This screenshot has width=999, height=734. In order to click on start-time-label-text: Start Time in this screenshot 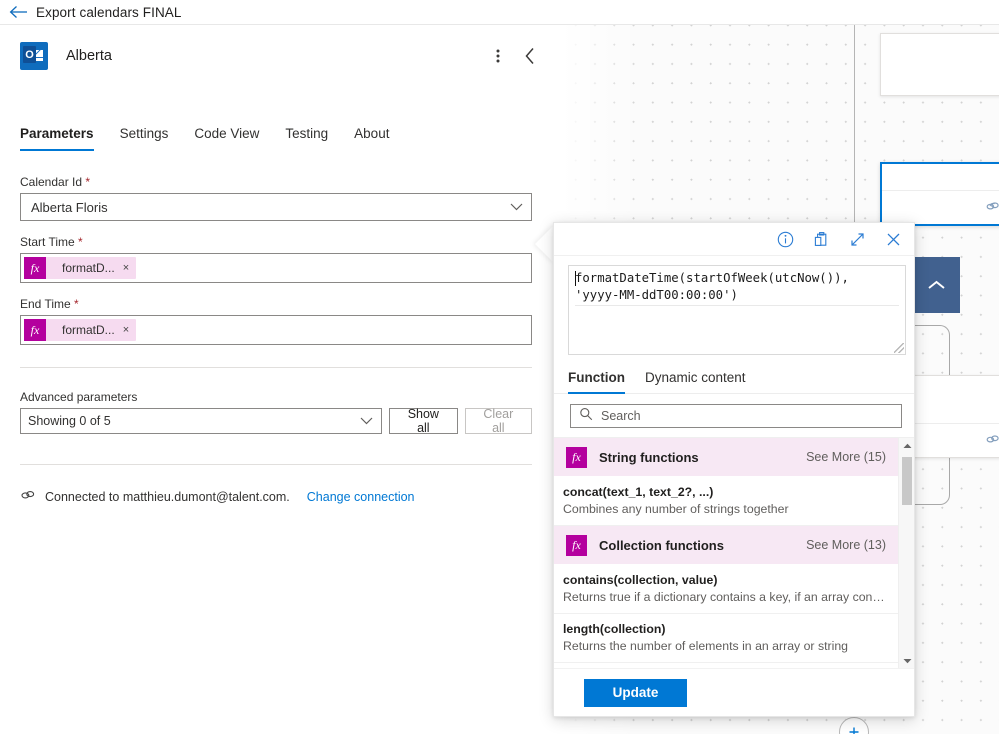, I will do `click(47, 242)`.